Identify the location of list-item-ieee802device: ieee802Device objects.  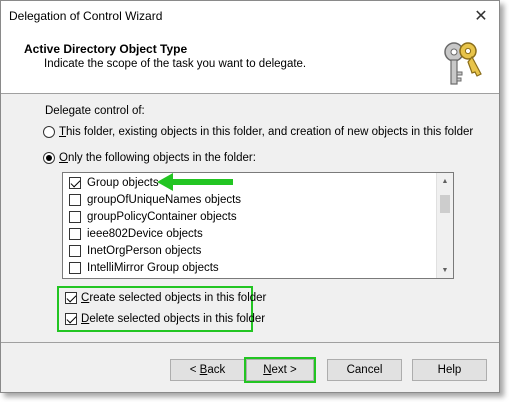
(136, 233).